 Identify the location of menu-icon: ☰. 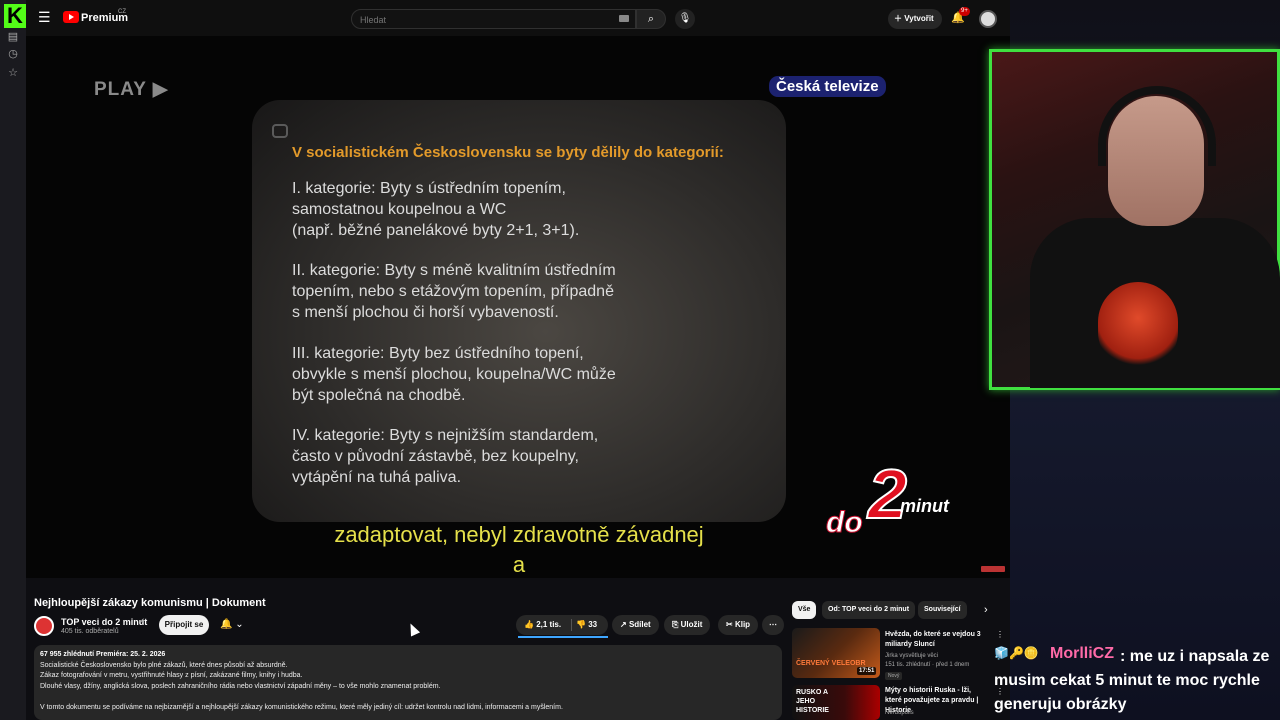
(45, 17).